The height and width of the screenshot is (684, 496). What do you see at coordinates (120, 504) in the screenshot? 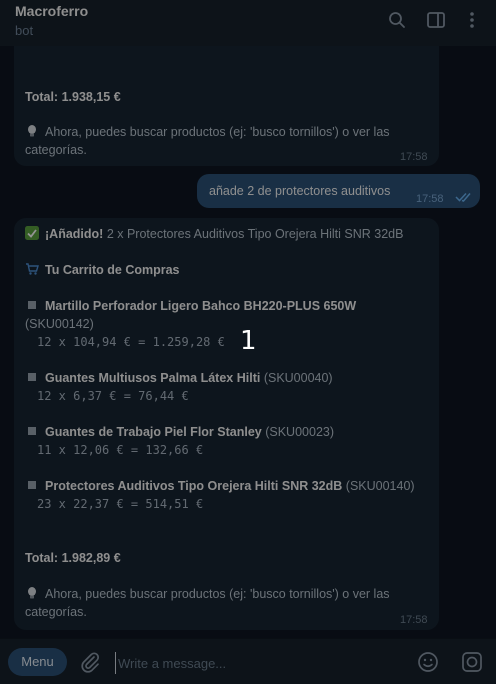
I see `cart-item-calc: 23 x 22,37 € = 514,51 €` at bounding box center [120, 504].